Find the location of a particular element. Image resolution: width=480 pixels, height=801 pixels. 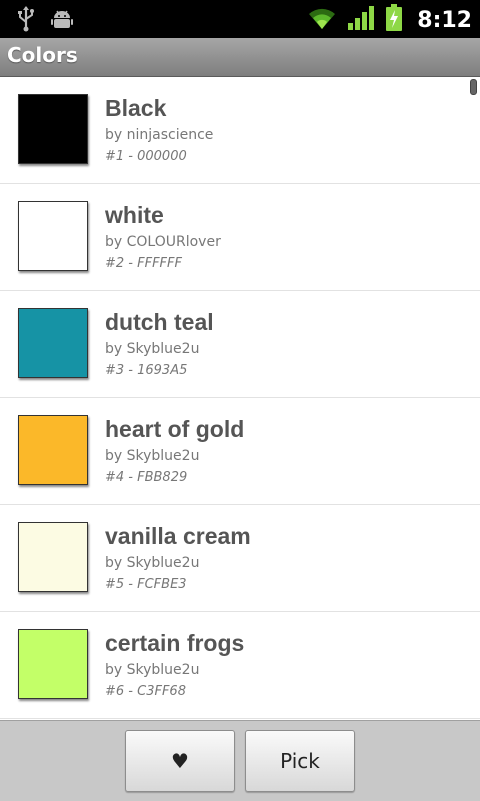

list-item: white by COLOURlover #2 - FFFFFF is located at coordinates (240, 237).